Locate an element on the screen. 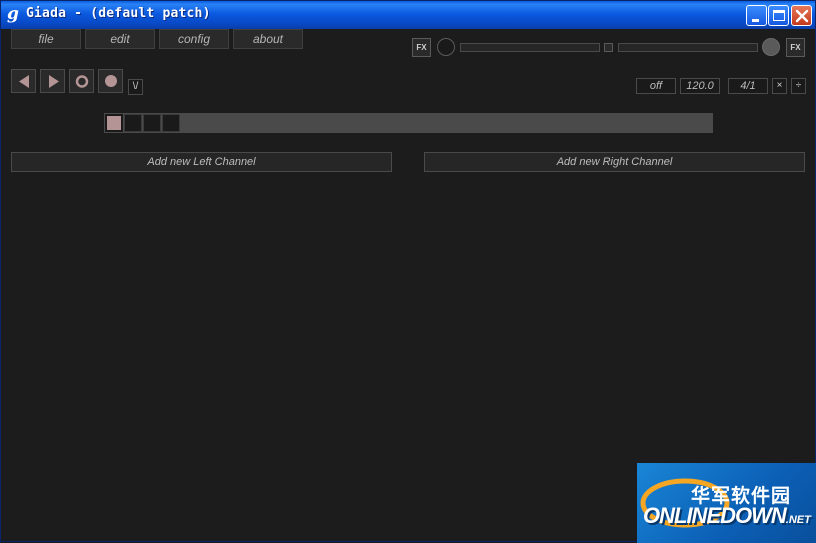 Image resolution: width=816 pixels, height=543 pixels. watermark-en-text: ONLINEDOWN.NET is located at coordinates (727, 515).